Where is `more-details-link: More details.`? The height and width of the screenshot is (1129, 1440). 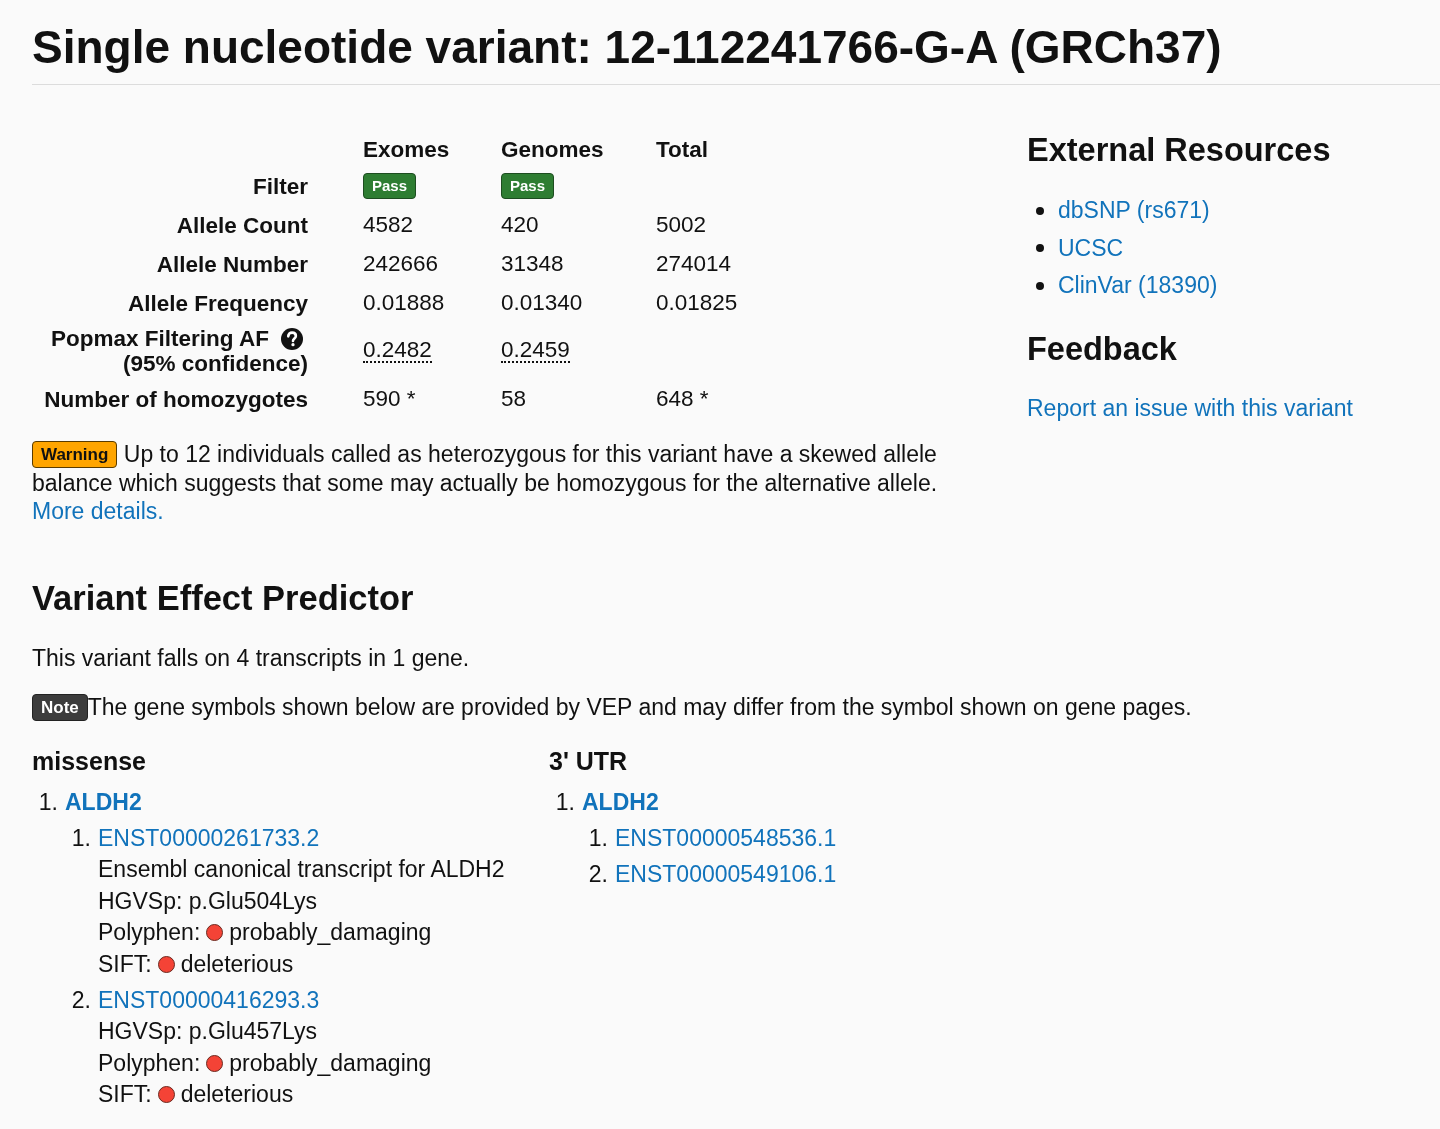 more-details-link: More details. is located at coordinates (98, 511).